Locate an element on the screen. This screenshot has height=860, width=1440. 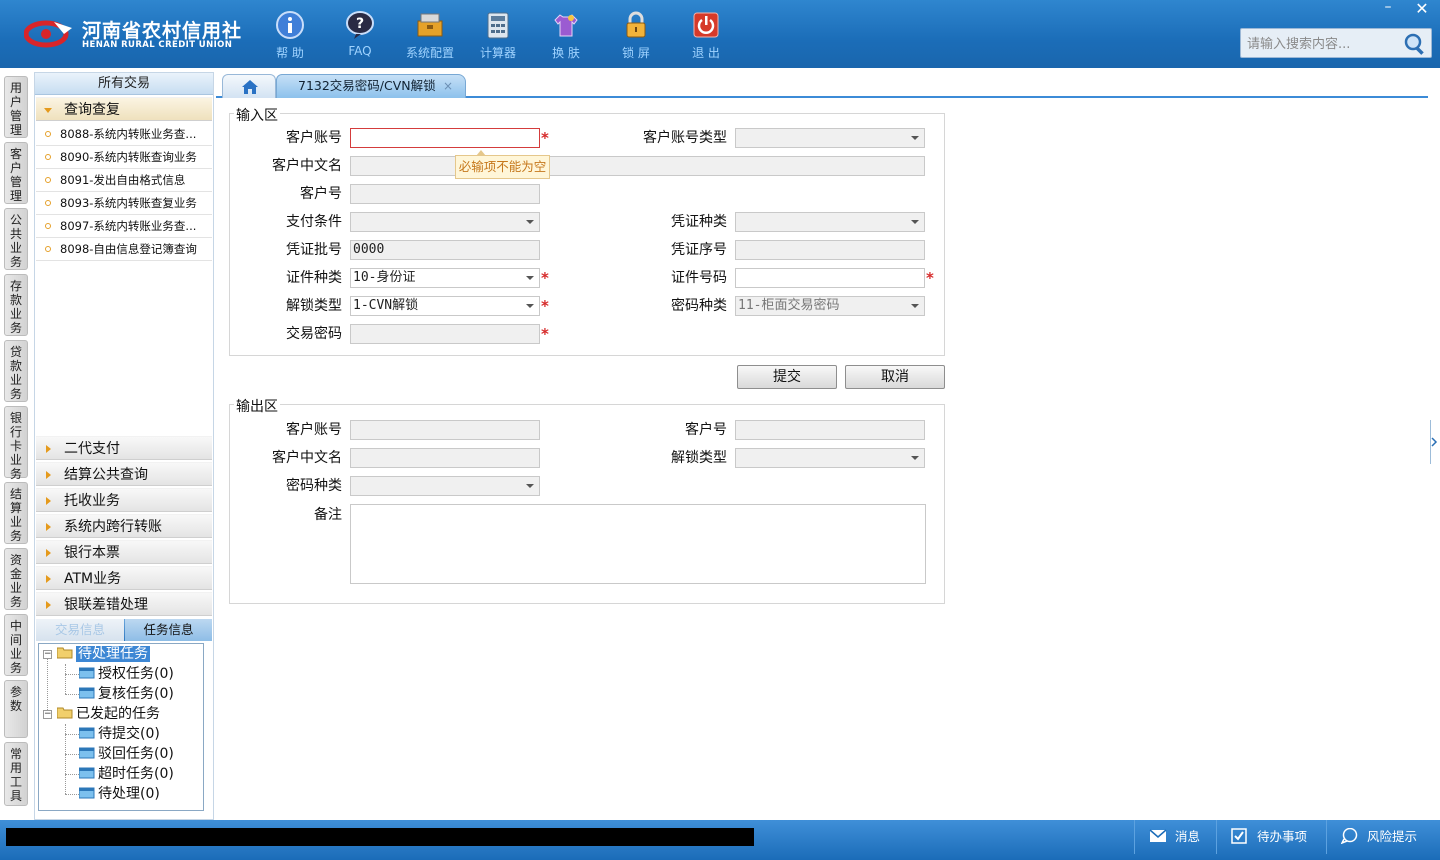
trade-password-input is located at coordinates (445, 334).